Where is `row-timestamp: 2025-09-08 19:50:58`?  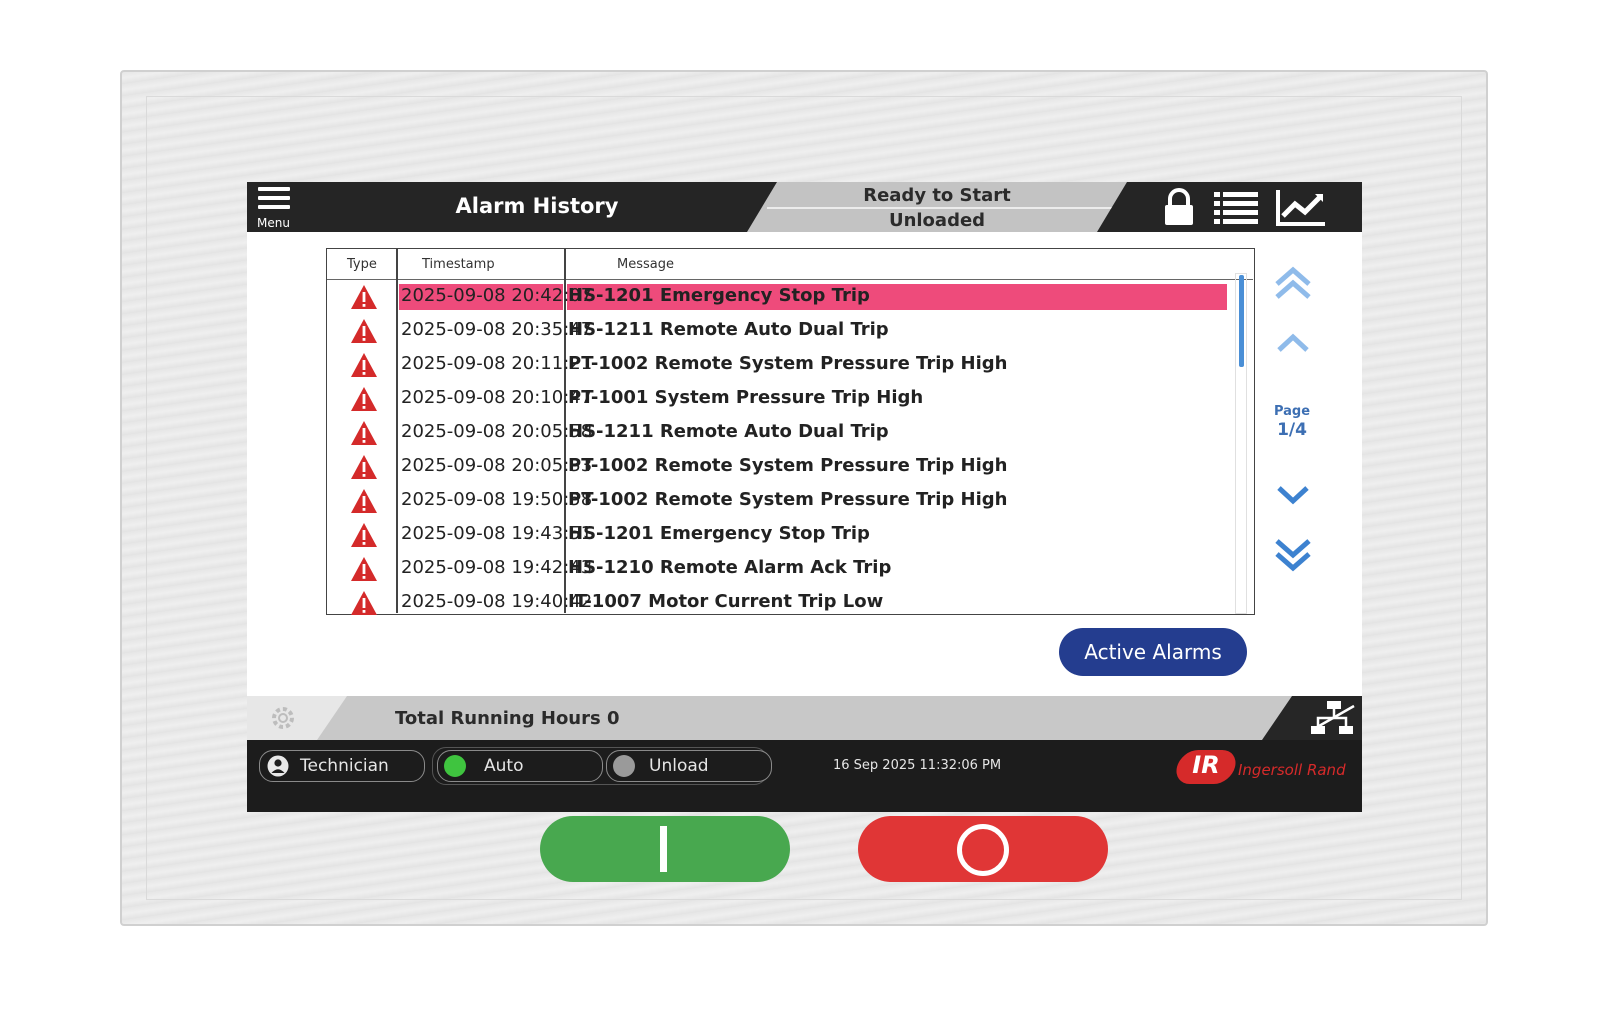 row-timestamp: 2025-09-08 19:50:58 is located at coordinates (497, 499).